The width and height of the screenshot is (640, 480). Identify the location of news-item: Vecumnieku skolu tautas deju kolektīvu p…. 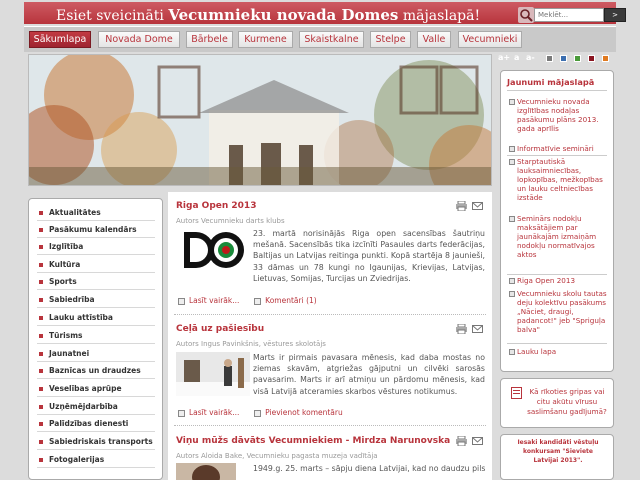
(559, 311).